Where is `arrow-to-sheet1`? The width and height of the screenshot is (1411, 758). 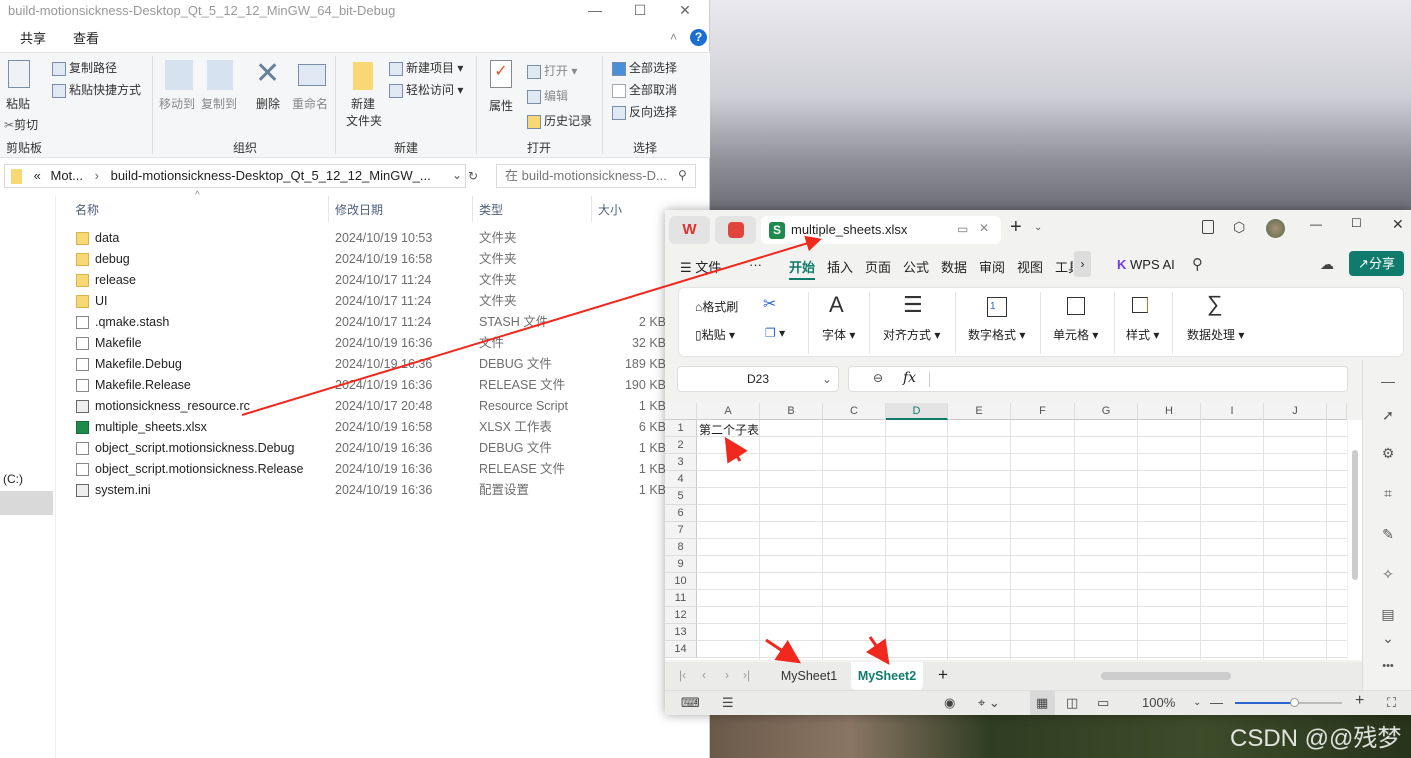 arrow-to-sheet1 is located at coordinates (783, 651).